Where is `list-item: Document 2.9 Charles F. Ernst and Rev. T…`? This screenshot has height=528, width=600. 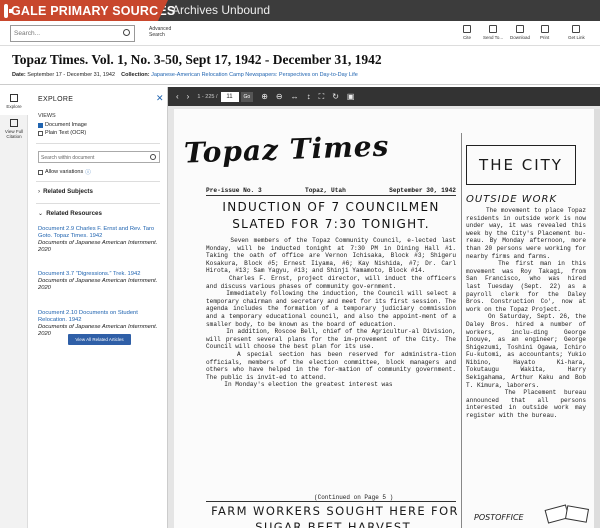 list-item: Document 2.9 Charles F. Ernst and Rev. T… is located at coordinates (98, 240).